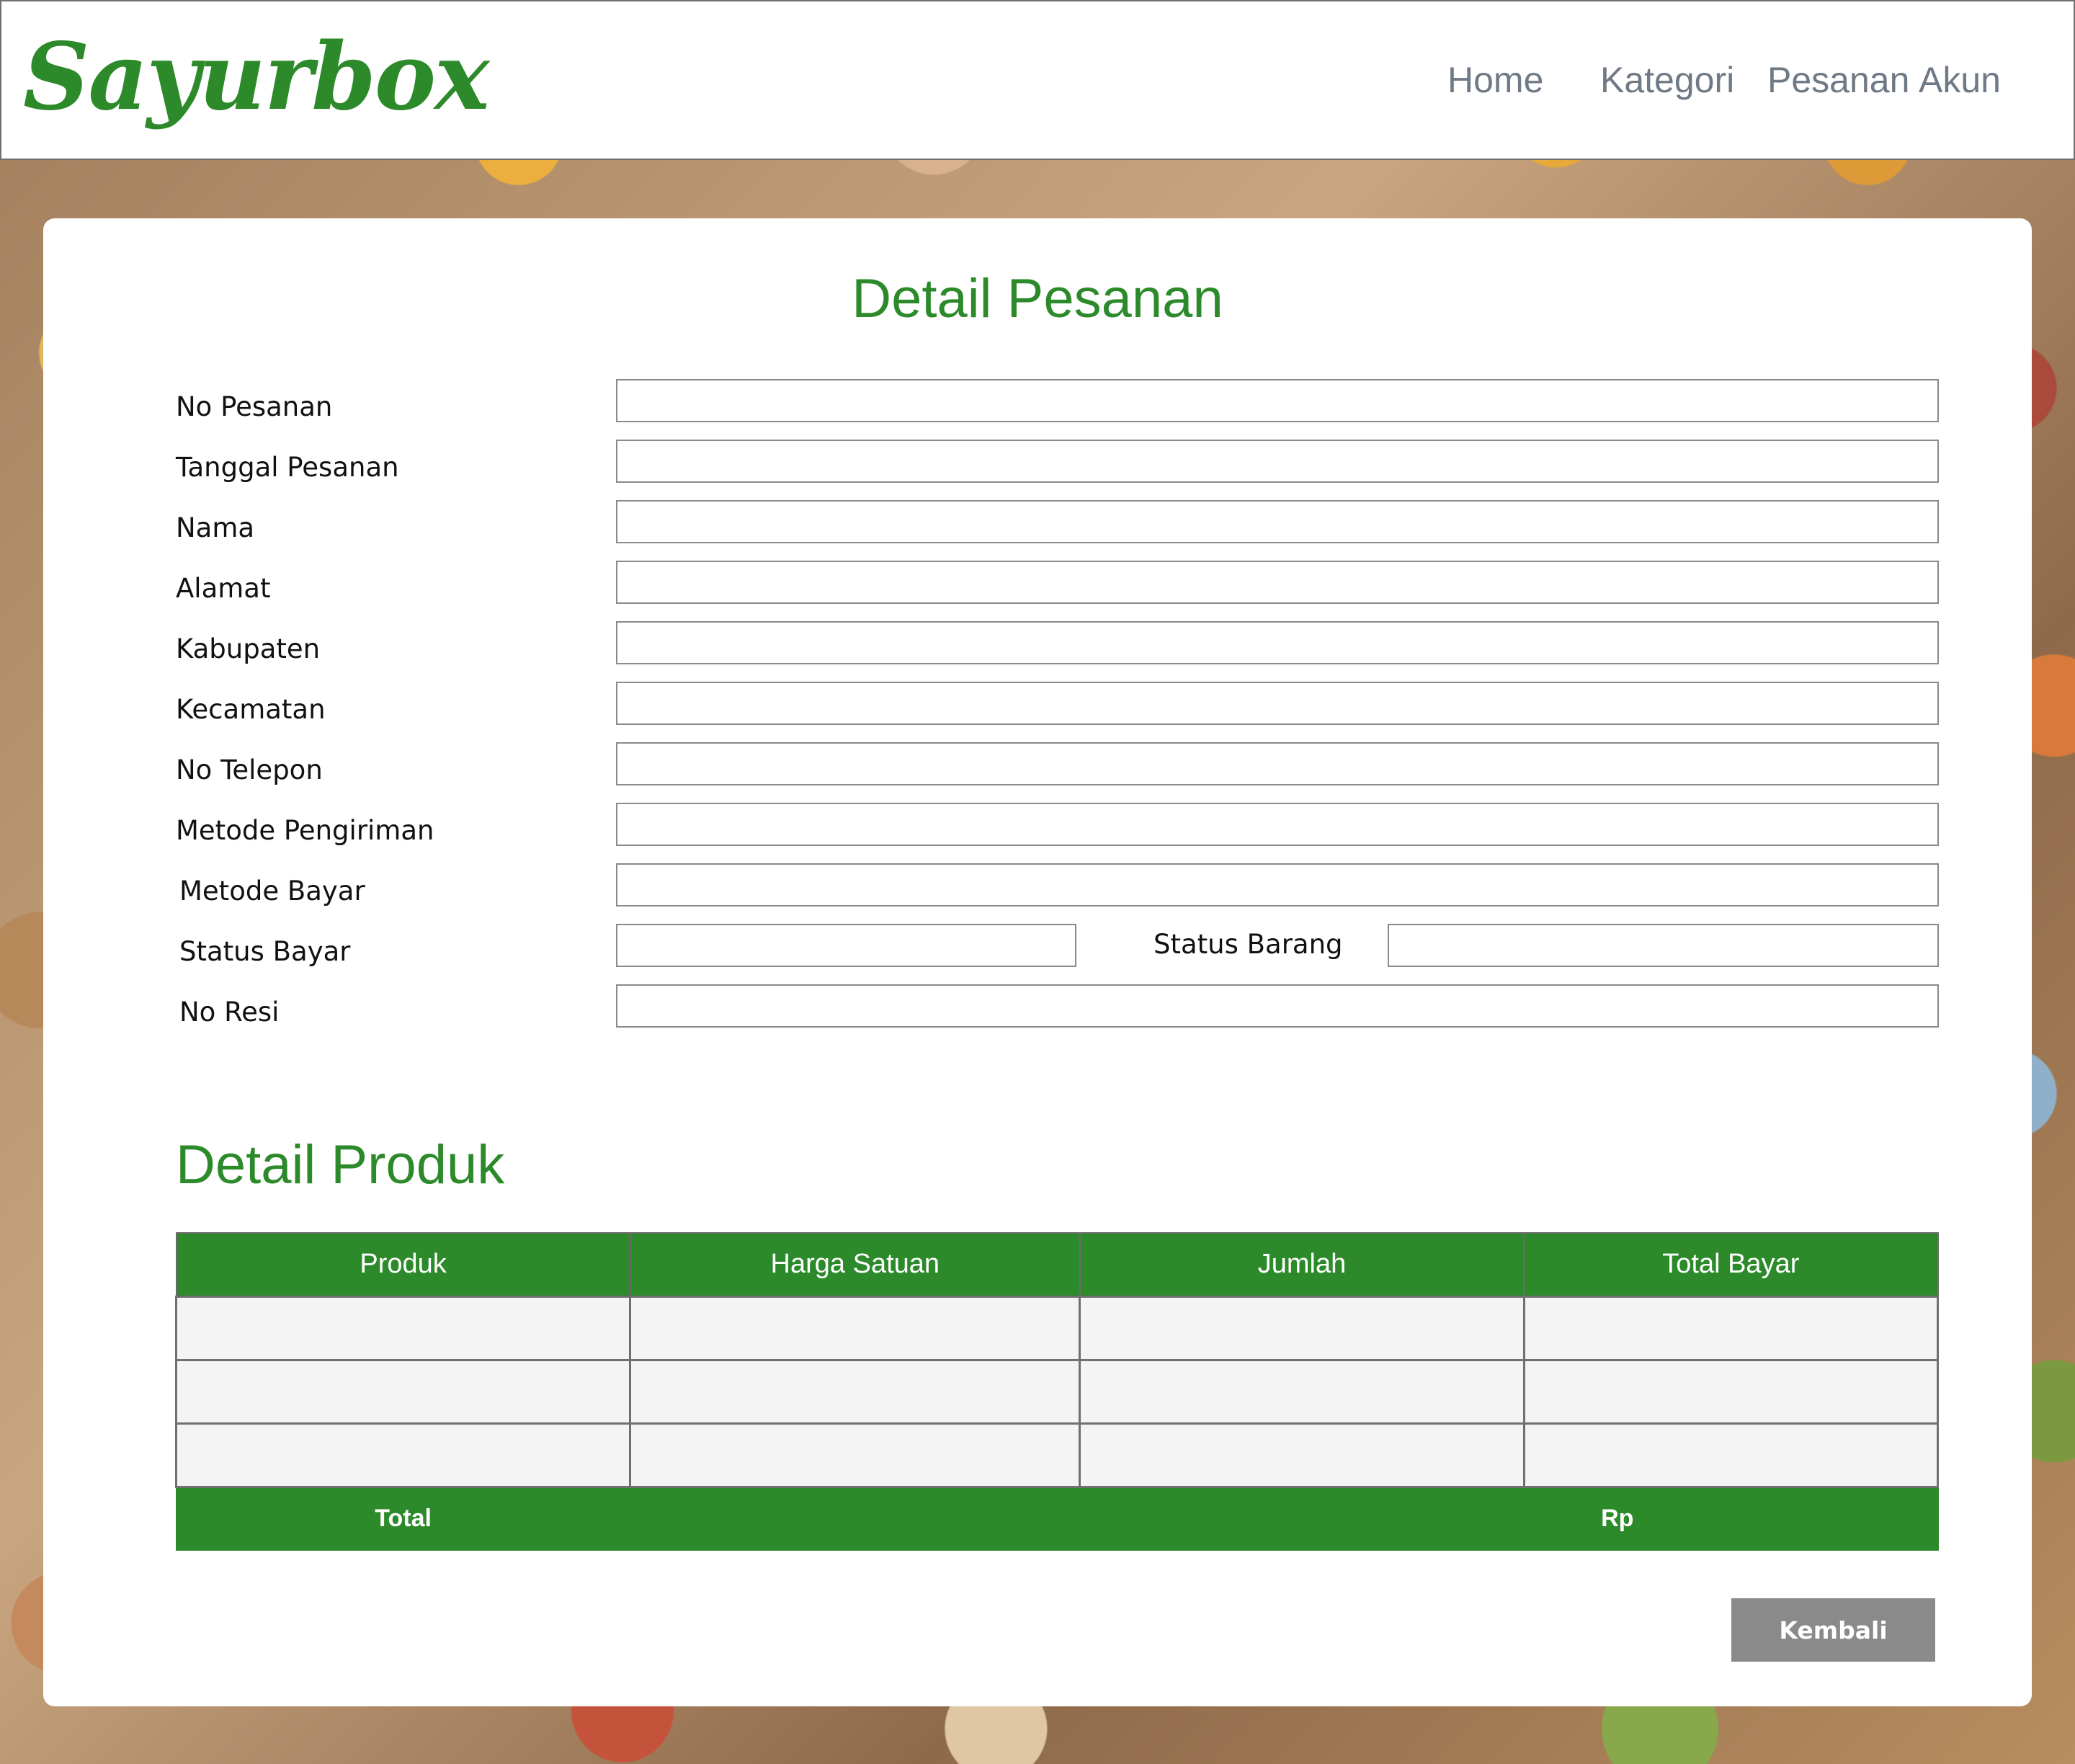 This screenshot has width=2075, height=1764. What do you see at coordinates (846, 945) in the screenshot?
I see `status-bayar-field` at bounding box center [846, 945].